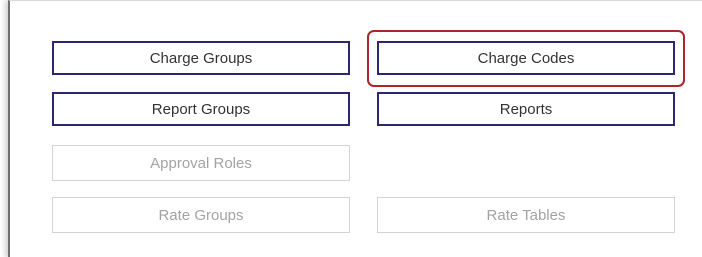  What do you see at coordinates (201, 215) in the screenshot?
I see `rate-groups-button: Rate Groups` at bounding box center [201, 215].